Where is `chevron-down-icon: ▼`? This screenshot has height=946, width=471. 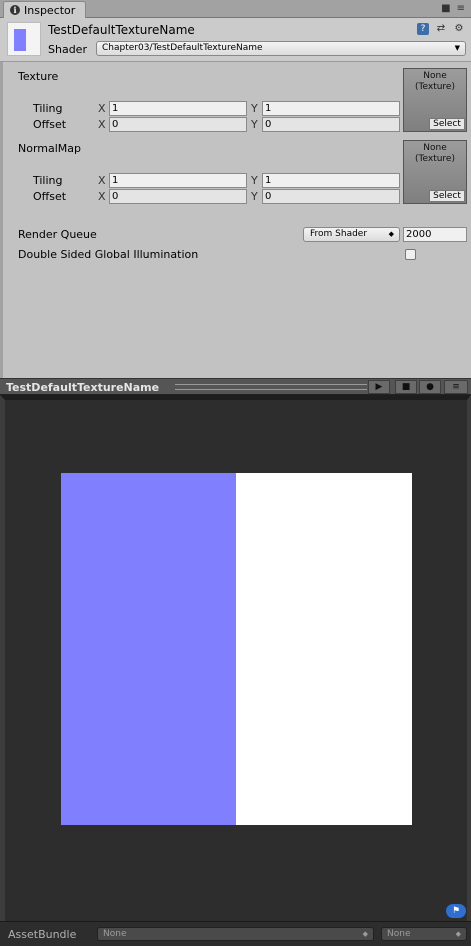
chevron-down-icon: ▼ is located at coordinates (457, 48).